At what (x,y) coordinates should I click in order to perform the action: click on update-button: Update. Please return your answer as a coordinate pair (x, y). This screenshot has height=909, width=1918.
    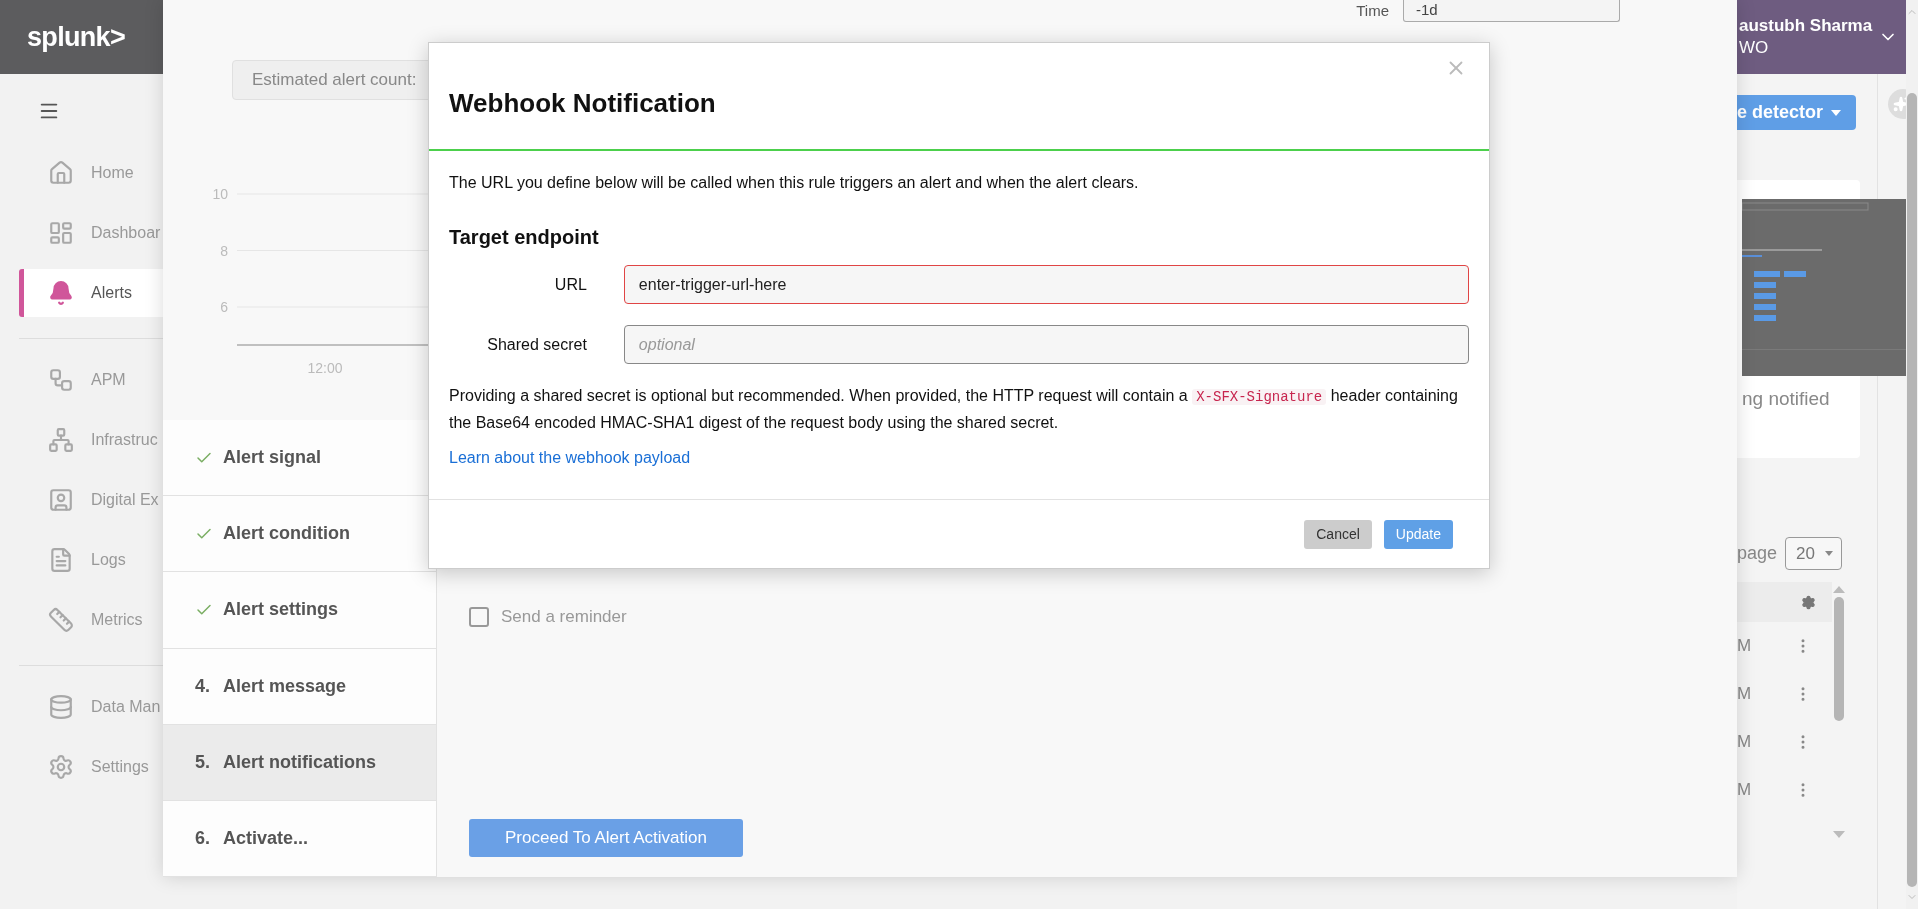
    Looking at the image, I should click on (1418, 534).